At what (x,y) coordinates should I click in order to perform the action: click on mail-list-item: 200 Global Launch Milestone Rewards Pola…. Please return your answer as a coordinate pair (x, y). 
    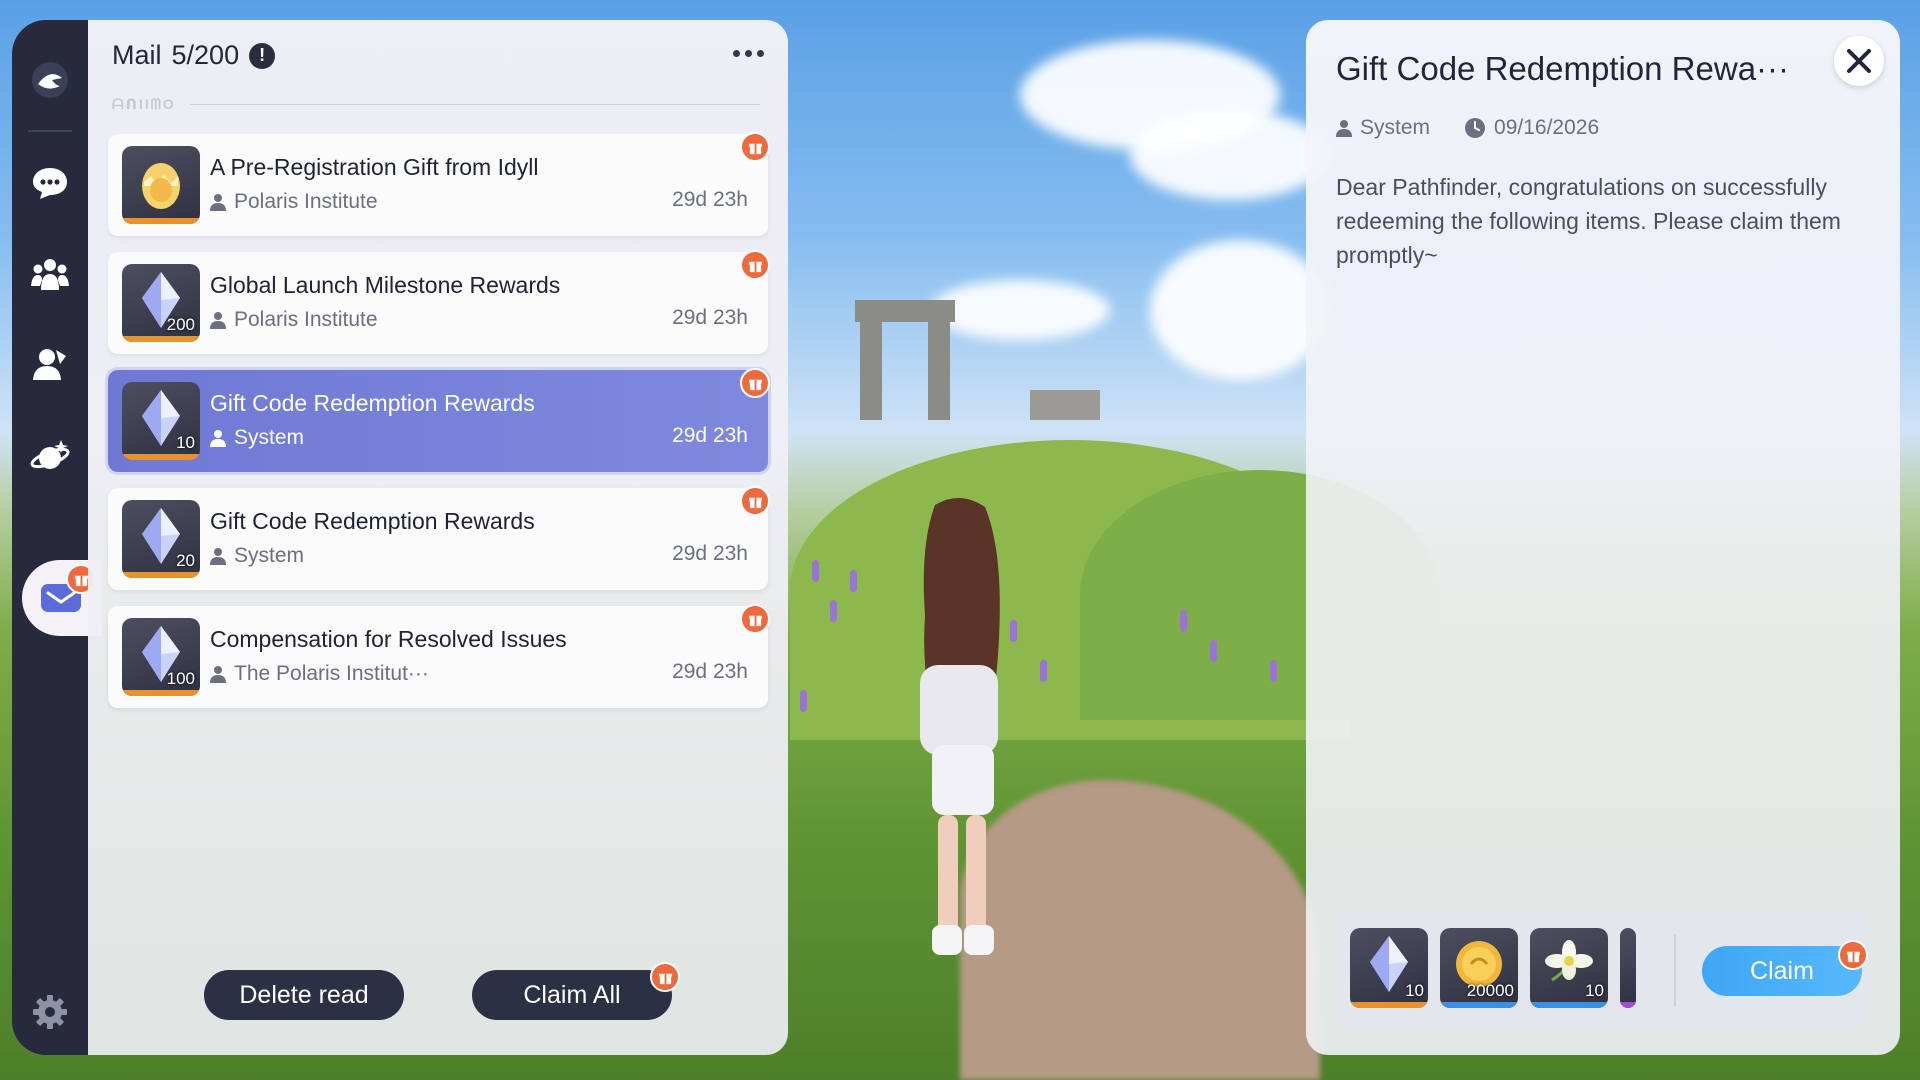
    Looking at the image, I should click on (439, 302).